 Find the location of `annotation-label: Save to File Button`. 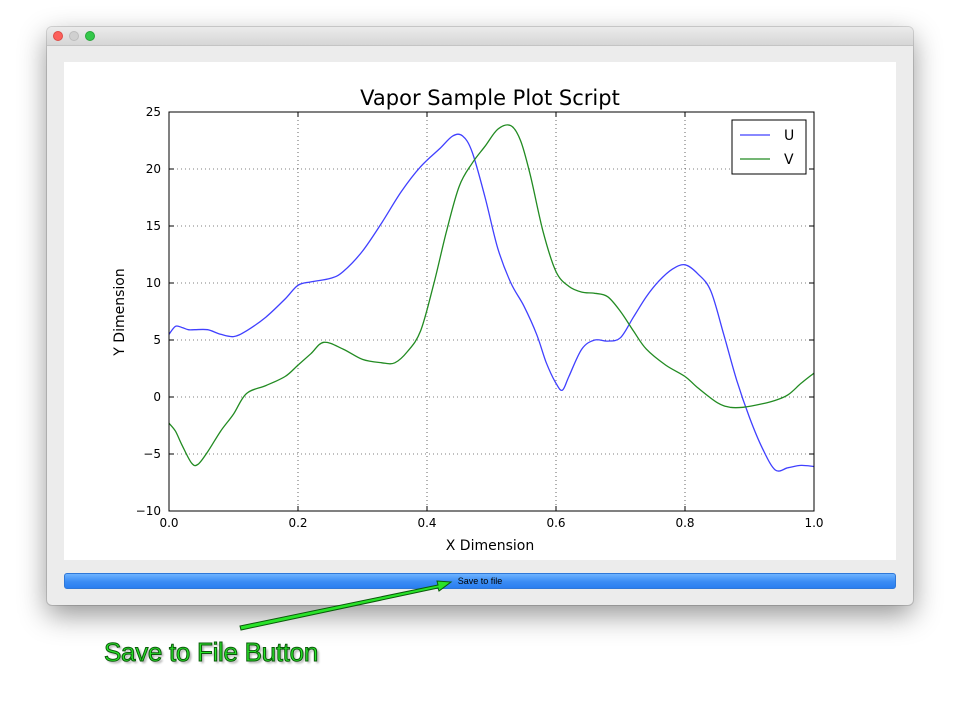

annotation-label: Save to File Button is located at coordinates (211, 652).